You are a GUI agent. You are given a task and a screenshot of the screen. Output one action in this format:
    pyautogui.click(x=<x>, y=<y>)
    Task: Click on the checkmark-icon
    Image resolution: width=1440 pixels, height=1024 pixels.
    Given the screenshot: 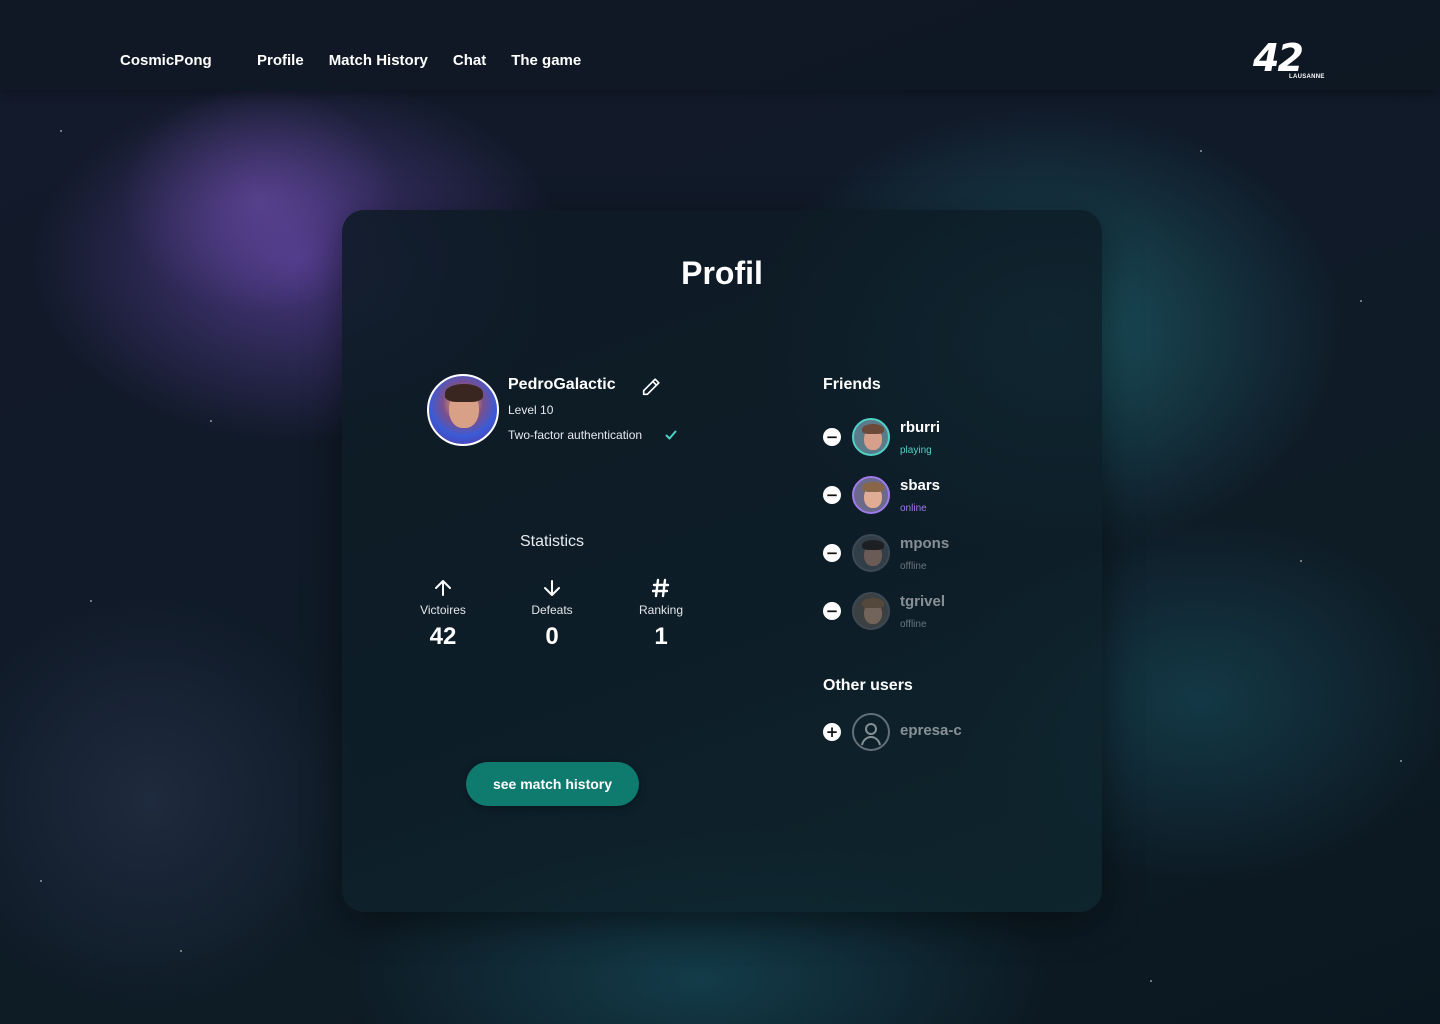 What is the action you would take?
    pyautogui.click(x=671, y=435)
    